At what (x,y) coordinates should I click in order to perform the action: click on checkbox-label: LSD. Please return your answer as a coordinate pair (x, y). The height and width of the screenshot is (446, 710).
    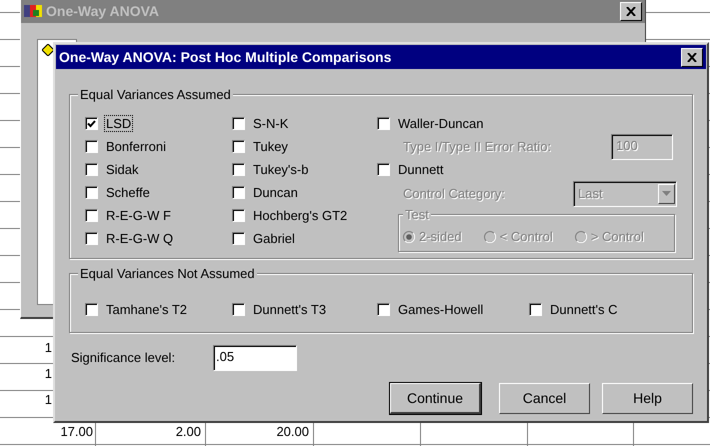
    Looking at the image, I should click on (119, 123).